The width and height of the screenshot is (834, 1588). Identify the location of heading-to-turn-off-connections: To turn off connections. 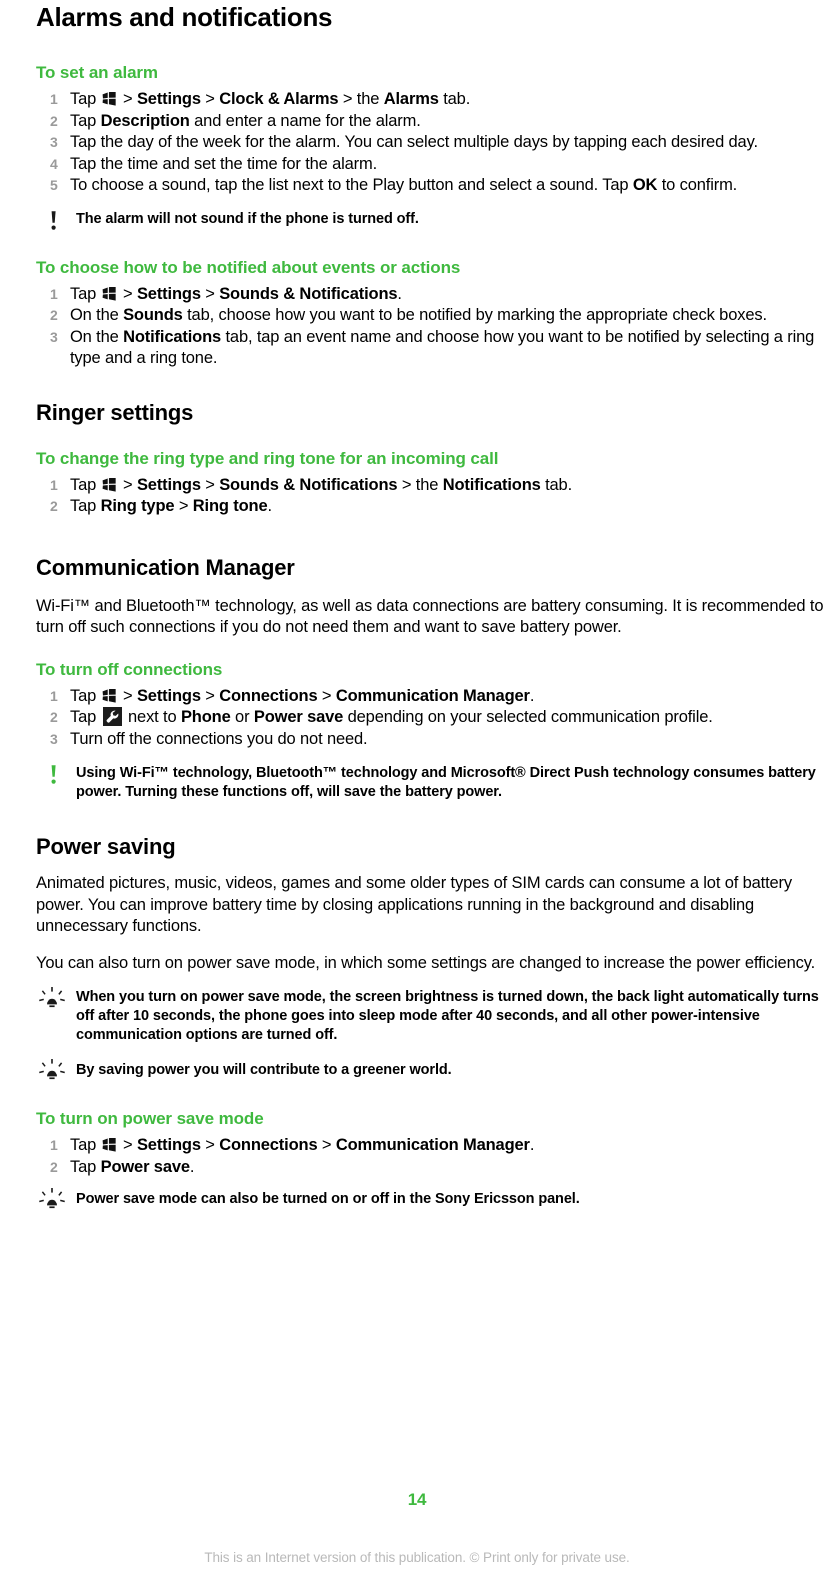
(129, 669).